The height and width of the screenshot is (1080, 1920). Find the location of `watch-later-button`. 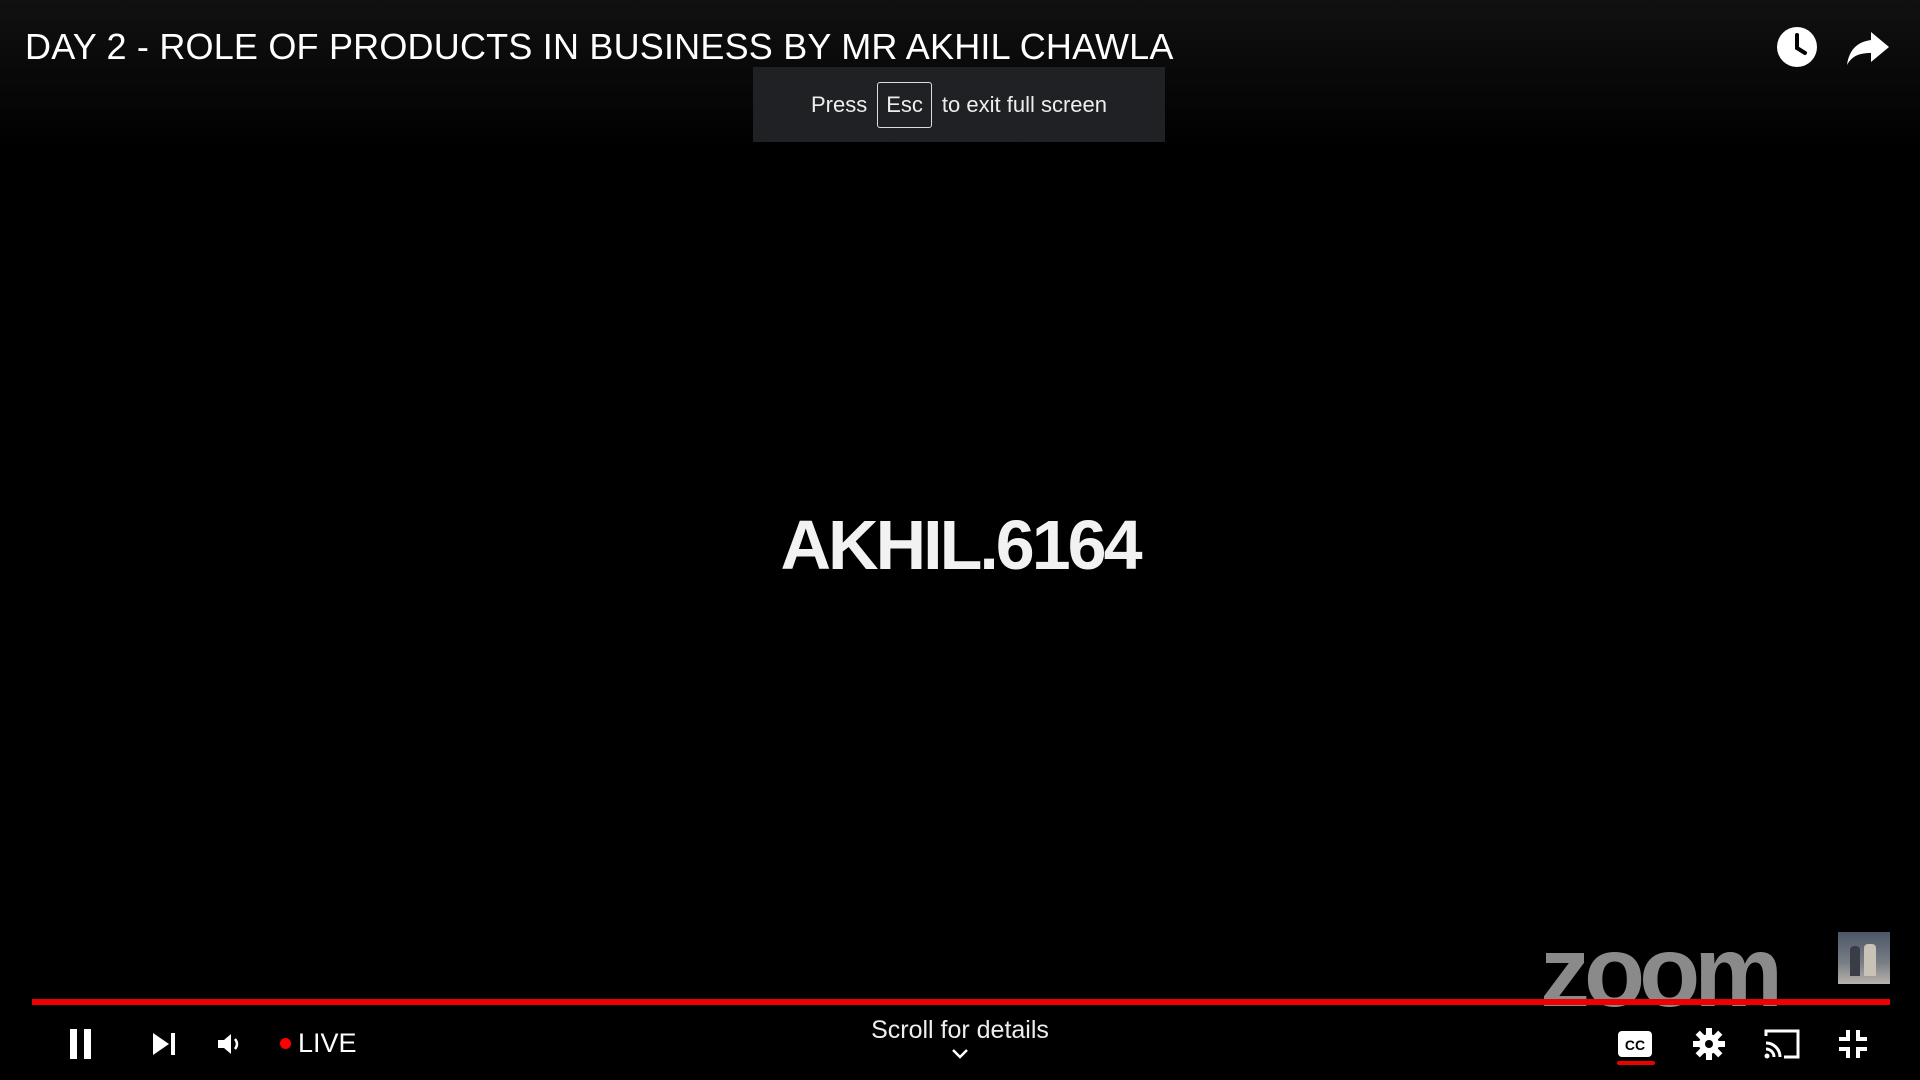

watch-later-button is located at coordinates (1797, 47).